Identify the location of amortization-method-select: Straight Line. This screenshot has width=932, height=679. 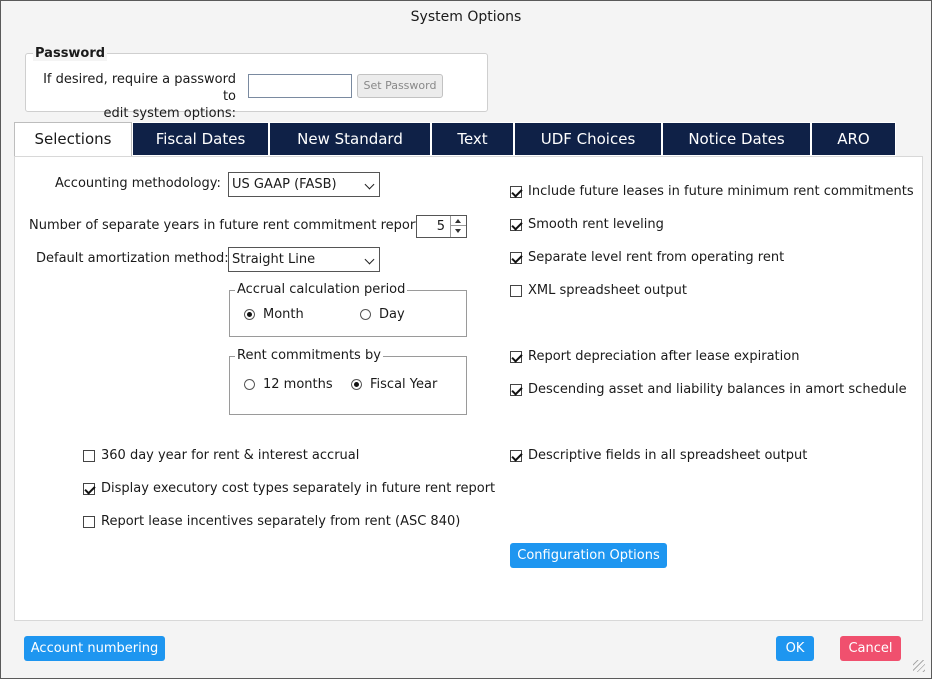
(304, 259).